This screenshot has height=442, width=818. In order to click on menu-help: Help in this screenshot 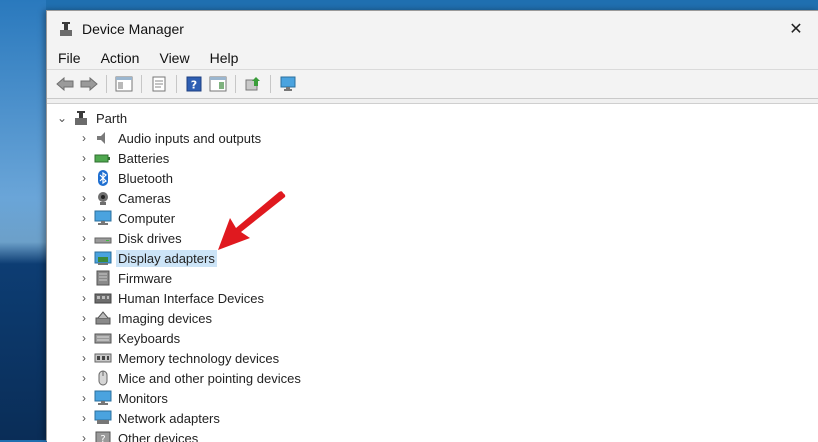, I will do `click(224, 58)`.